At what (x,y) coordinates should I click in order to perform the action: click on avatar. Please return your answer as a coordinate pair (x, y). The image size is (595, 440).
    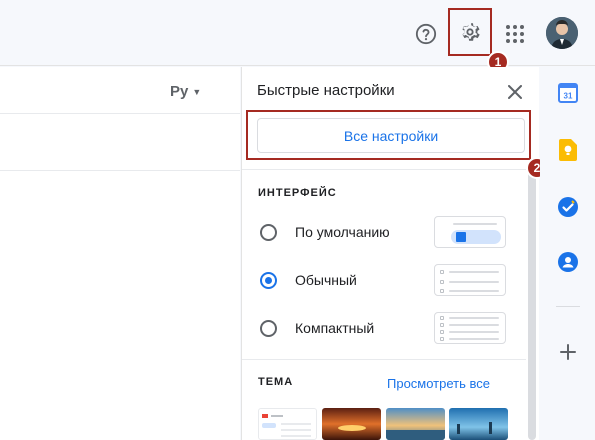
    Looking at the image, I should click on (562, 33).